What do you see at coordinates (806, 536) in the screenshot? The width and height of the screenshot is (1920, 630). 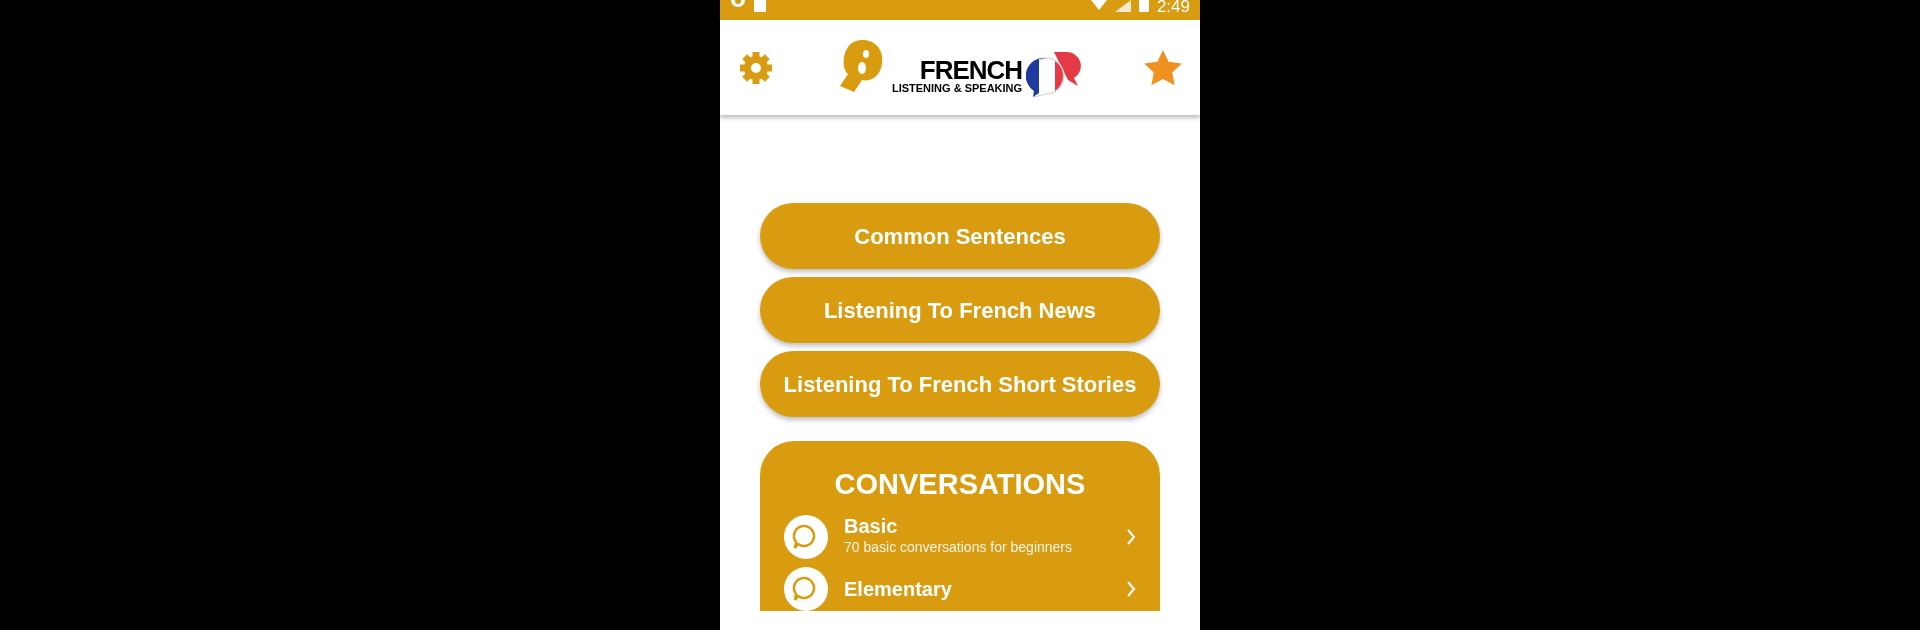 I see `chat-bubbles-icon` at bounding box center [806, 536].